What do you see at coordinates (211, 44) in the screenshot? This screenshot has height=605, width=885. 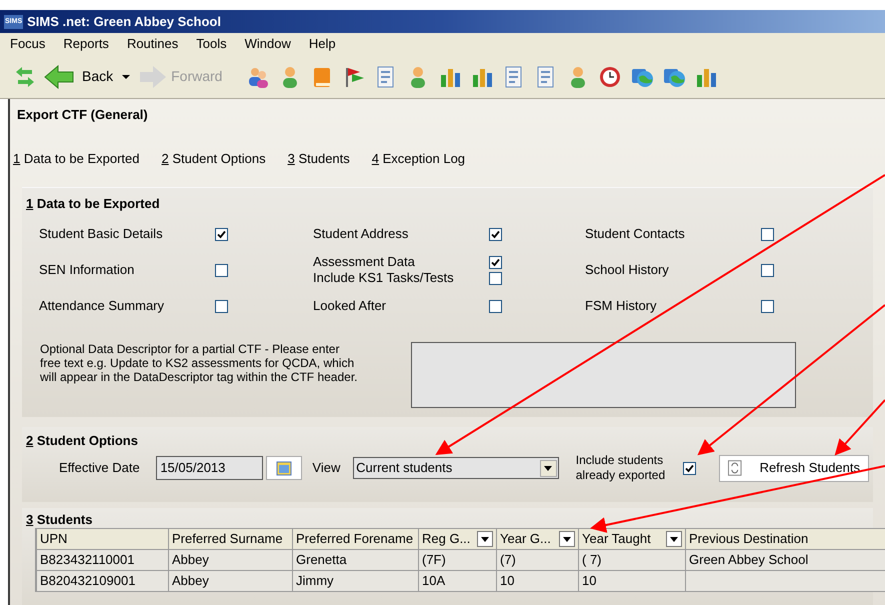 I see `menu-item: Tools` at bounding box center [211, 44].